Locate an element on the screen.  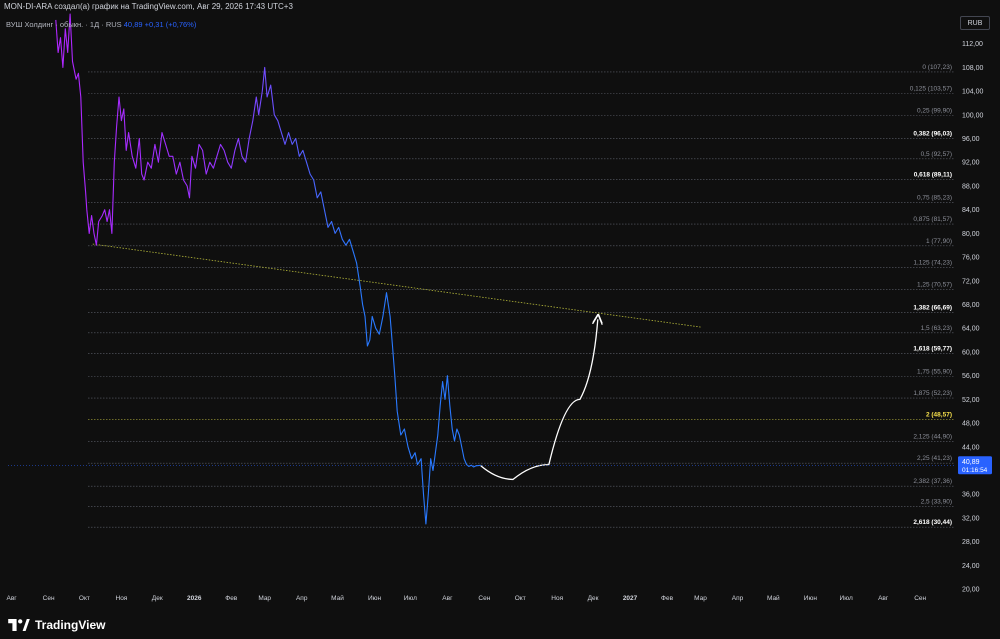
fib-label-2: 0,25 (99,90) is located at coordinates (934, 110).